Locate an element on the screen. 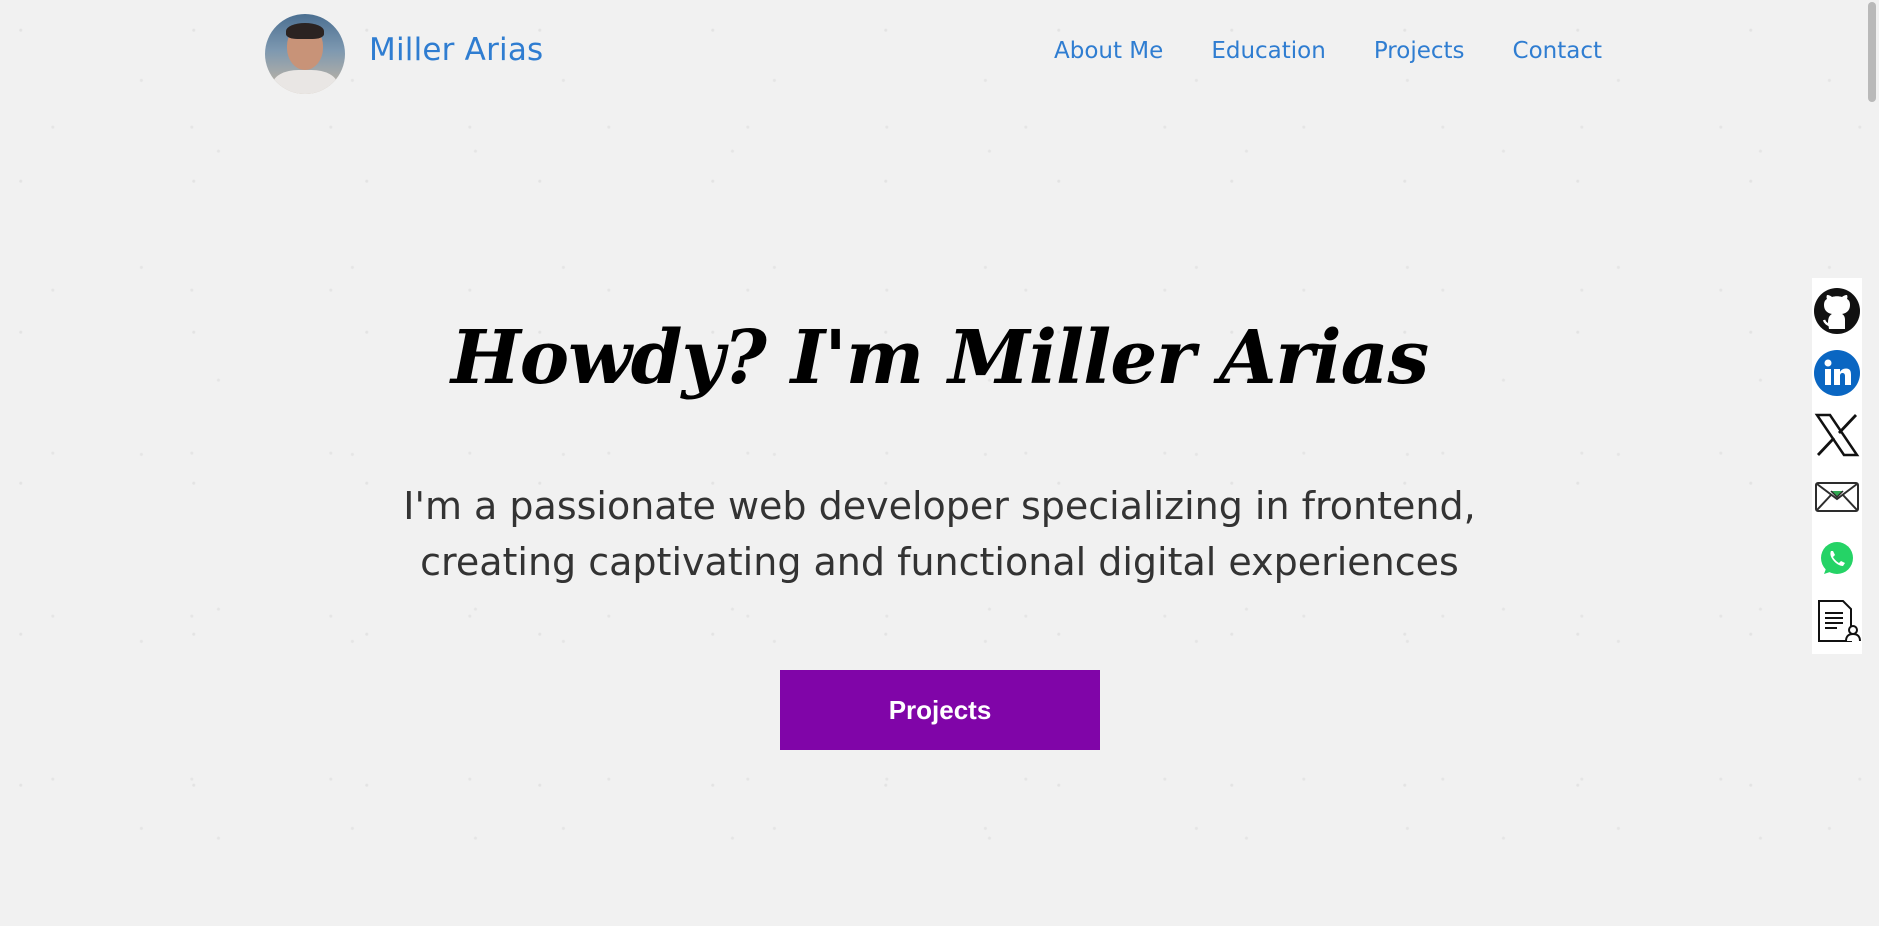 The height and width of the screenshot is (926, 1879). scrollbar-thumb is located at coordinates (1872, 52).